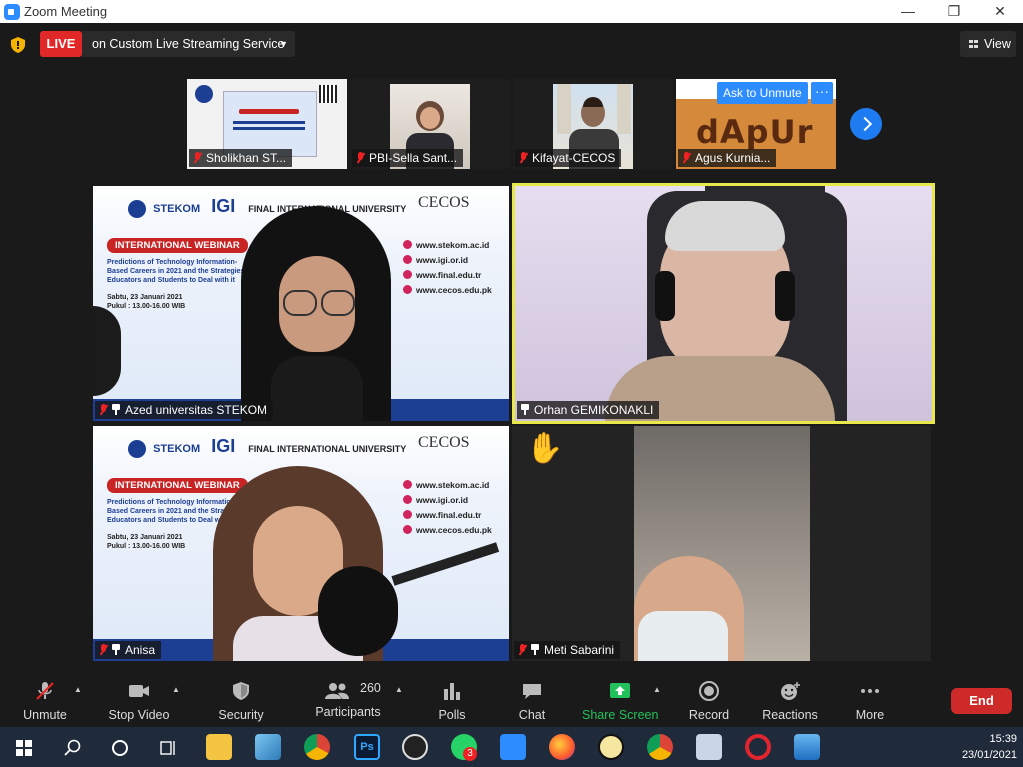 This screenshot has width=1023, height=767. I want to click on whatsapp-icon: 3, so click(464, 747).